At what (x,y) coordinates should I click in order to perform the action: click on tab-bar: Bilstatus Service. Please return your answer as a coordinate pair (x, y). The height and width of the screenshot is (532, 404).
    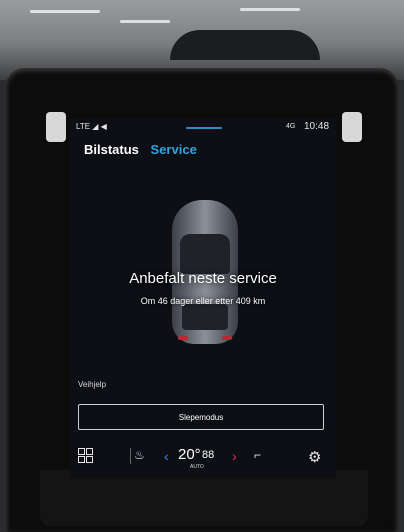
    Looking at the image, I should click on (140, 149).